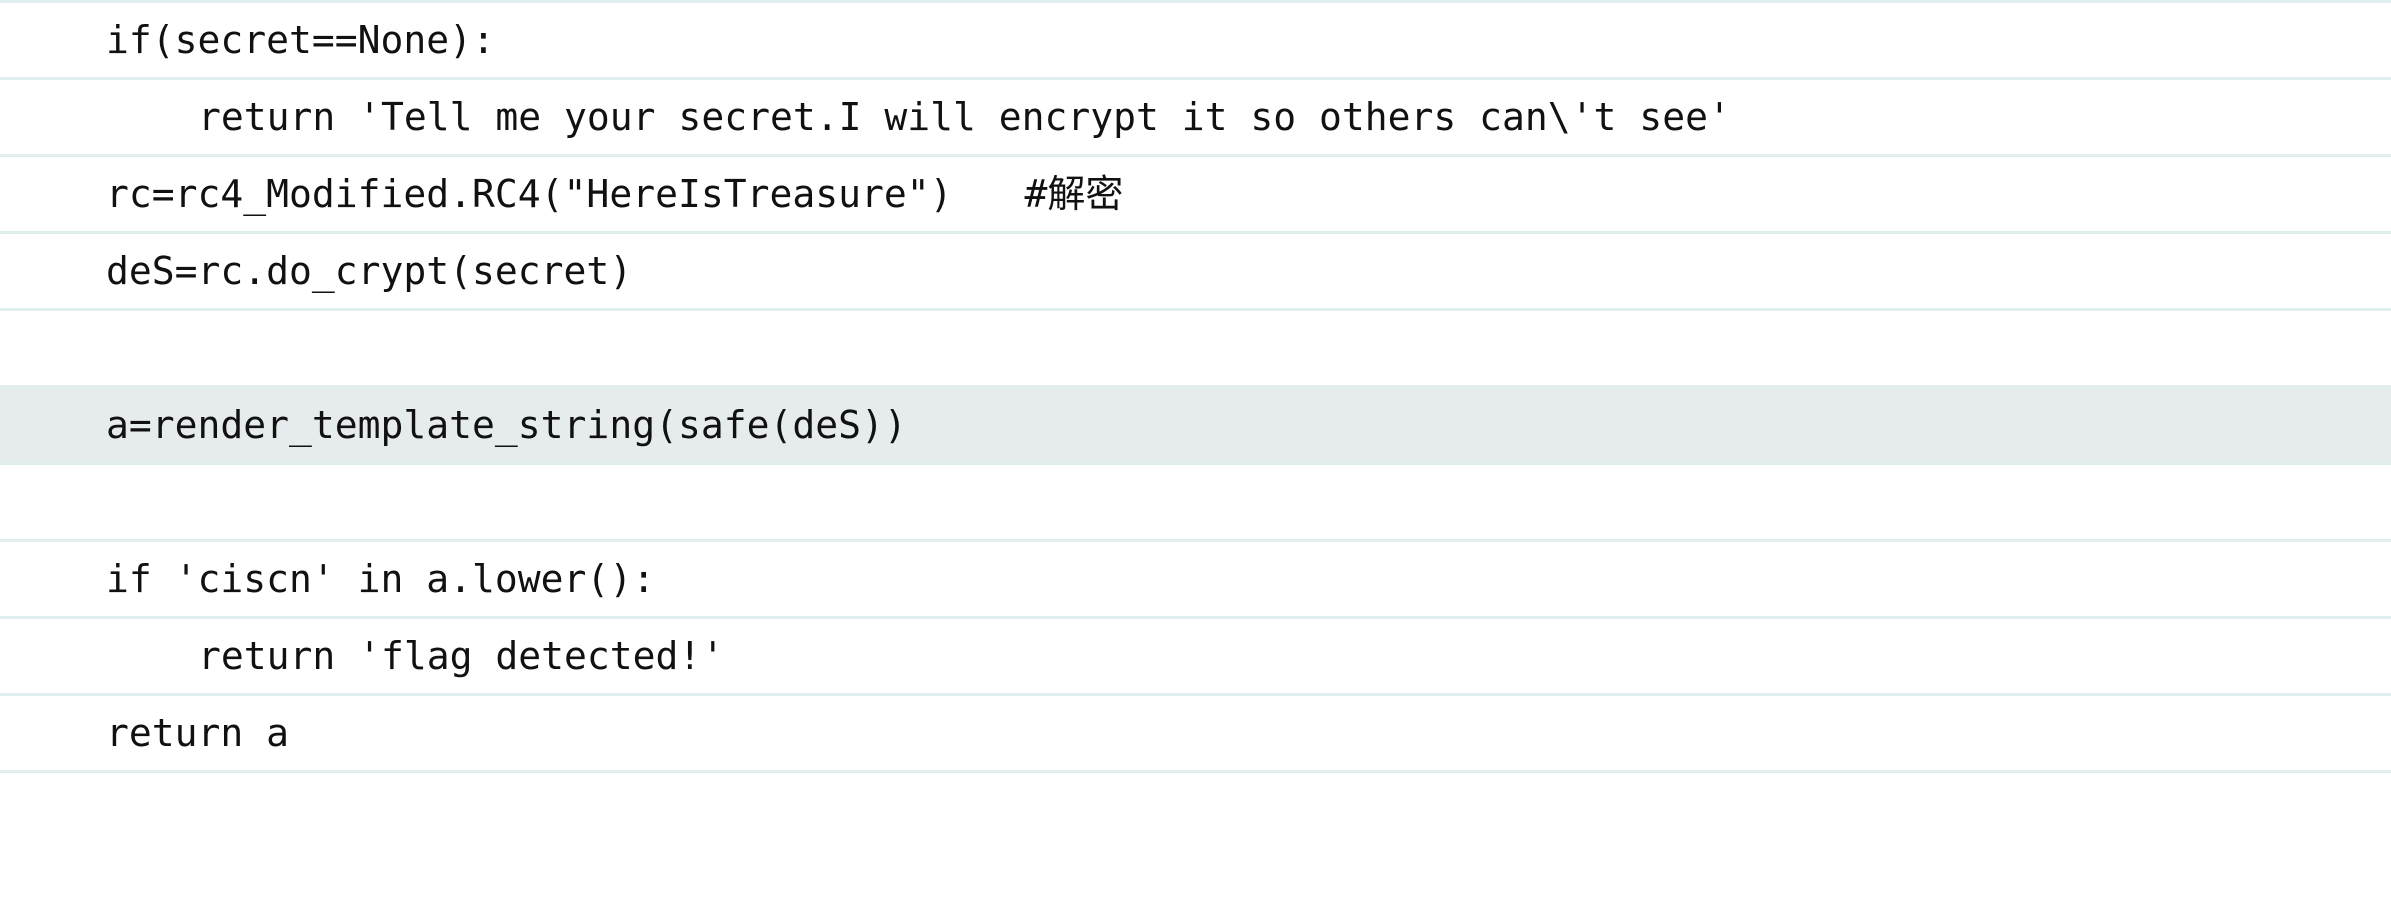  Describe the element at coordinates (1195, 349) in the screenshot. I see `code-line-5-empty` at that location.